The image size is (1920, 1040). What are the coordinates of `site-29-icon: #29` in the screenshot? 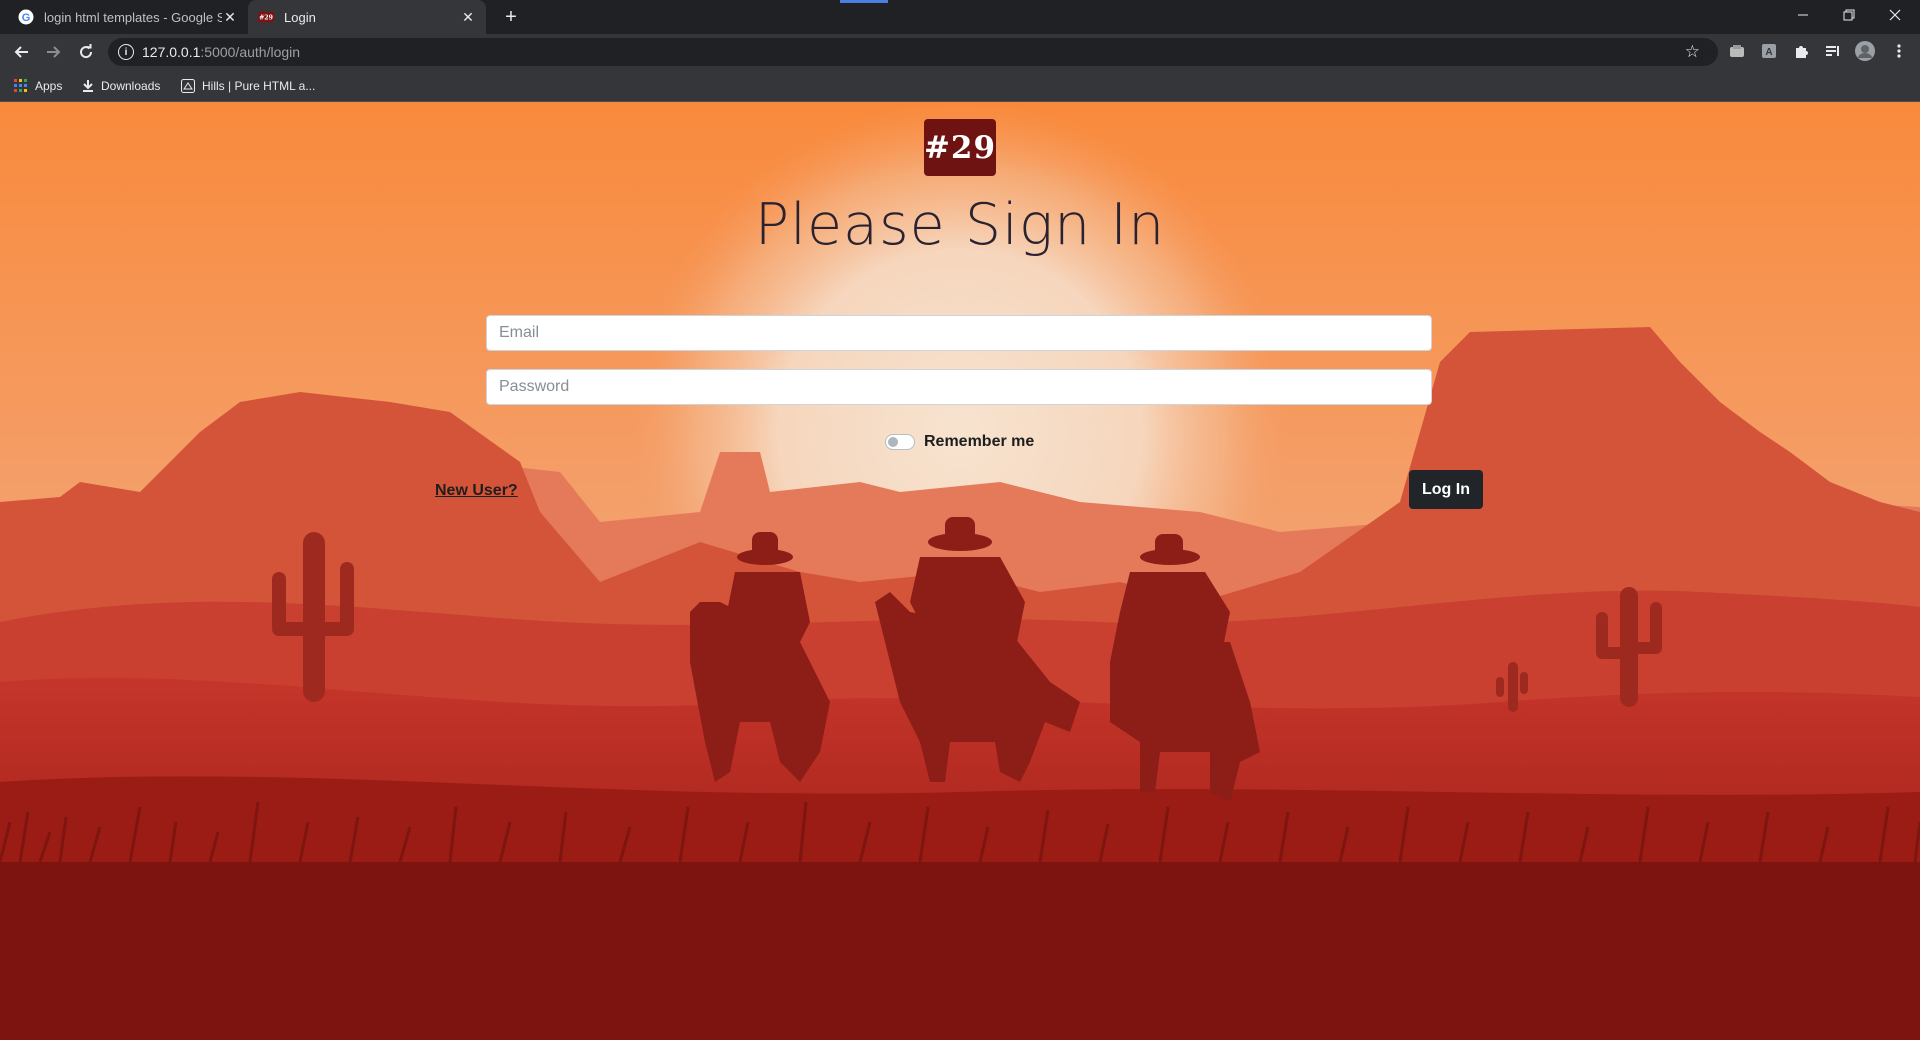 It's located at (266, 17).